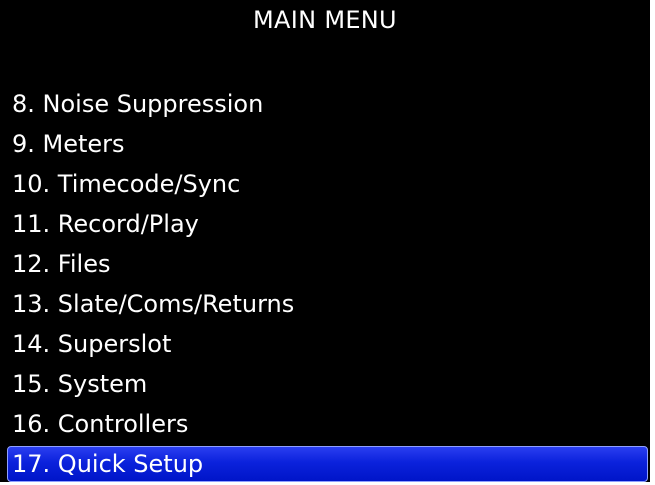 This screenshot has height=485, width=655. I want to click on menu-item-slate-coms-returns: 13. Slate/Coms/Returns, so click(325, 304).